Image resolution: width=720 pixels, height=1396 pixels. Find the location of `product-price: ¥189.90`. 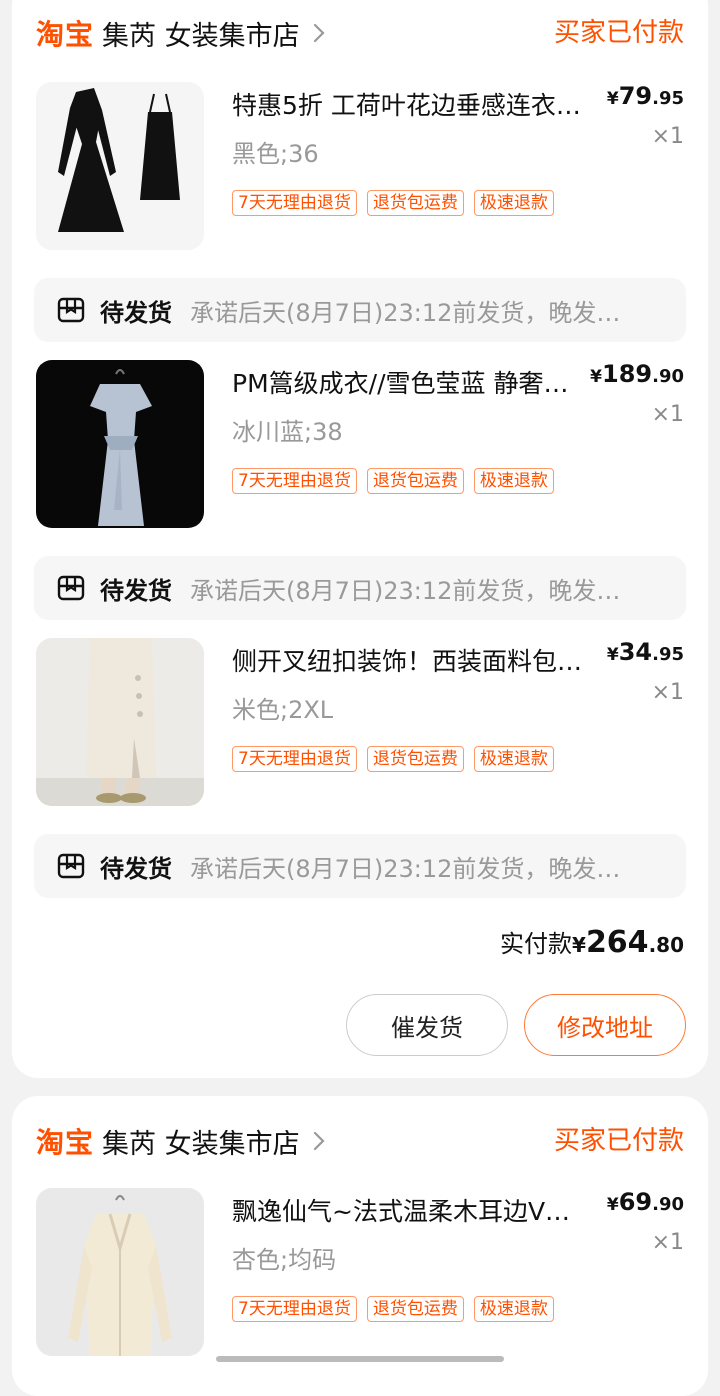

product-price: ¥189.90 is located at coordinates (637, 374).